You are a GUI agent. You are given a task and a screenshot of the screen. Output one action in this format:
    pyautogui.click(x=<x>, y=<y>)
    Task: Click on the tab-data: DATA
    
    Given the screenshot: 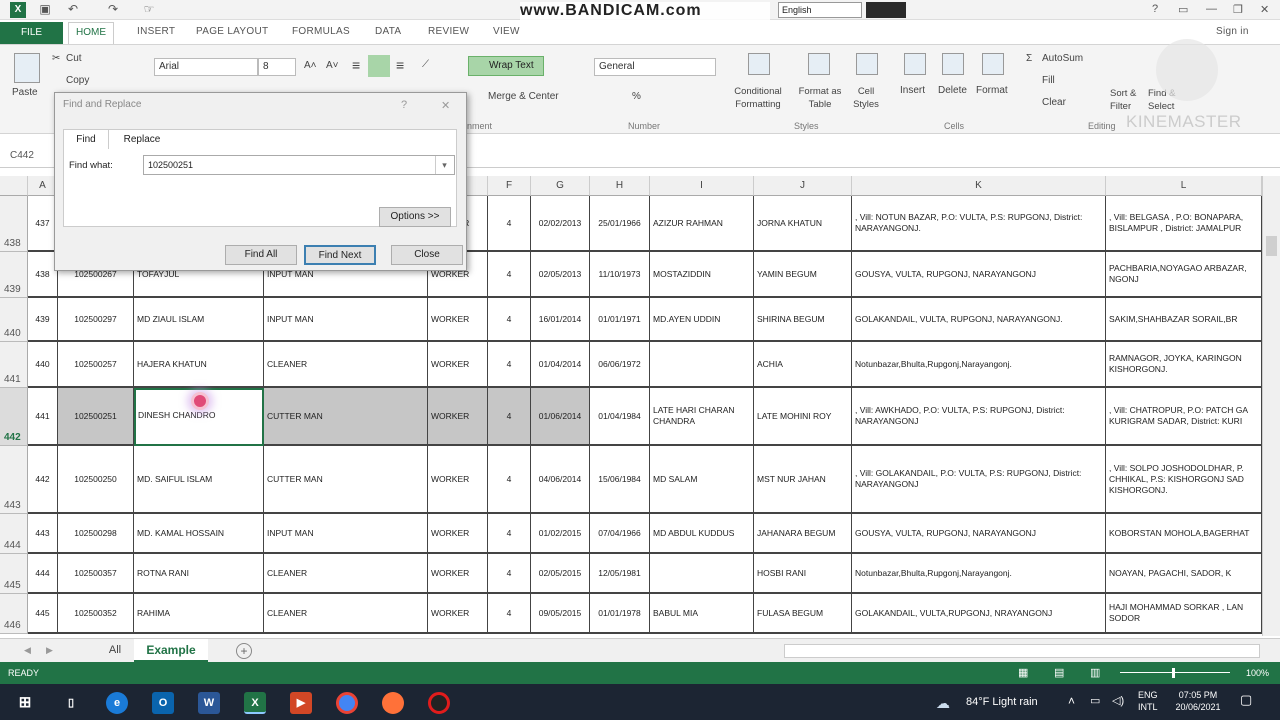 What is the action you would take?
    pyautogui.click(x=388, y=31)
    